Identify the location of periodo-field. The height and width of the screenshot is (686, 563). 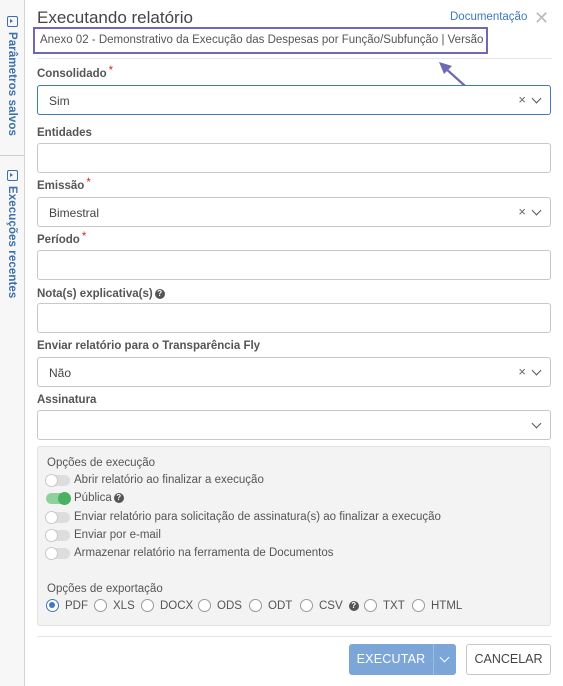
(294, 265).